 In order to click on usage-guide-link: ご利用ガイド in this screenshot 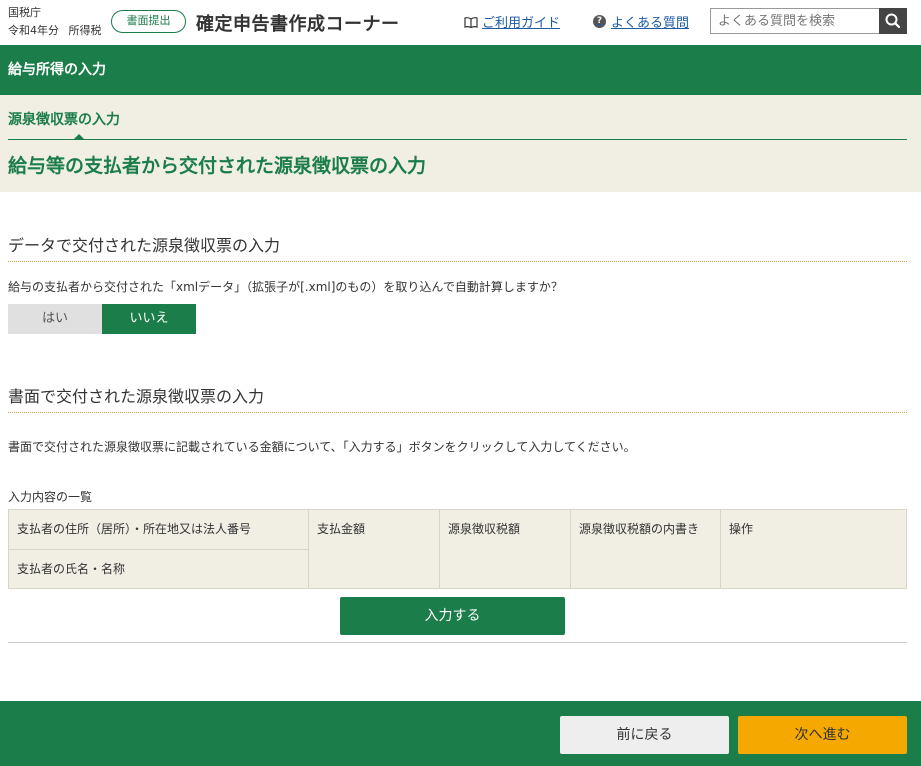, I will do `click(512, 21)`.